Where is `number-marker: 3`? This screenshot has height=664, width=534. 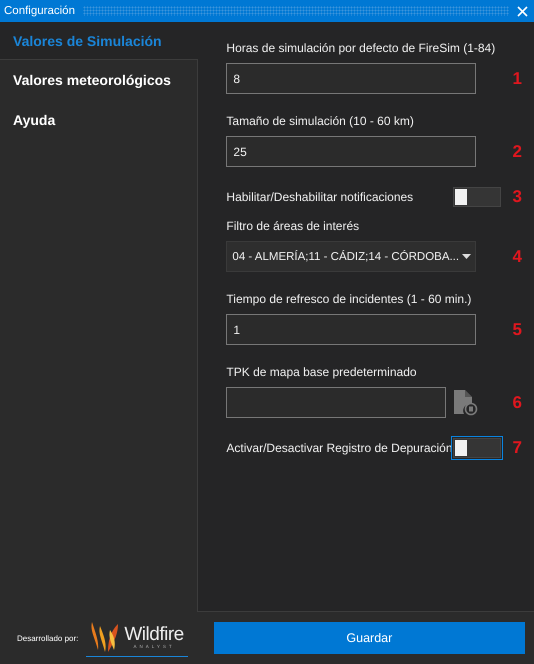
number-marker: 3 is located at coordinates (517, 197).